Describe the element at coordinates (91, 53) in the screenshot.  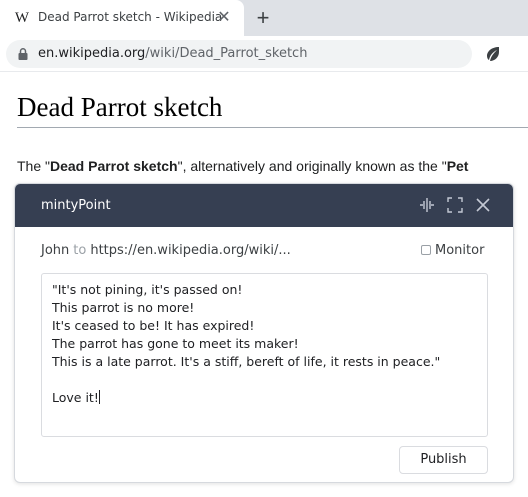
I see `url-host: en.wikipedia.org` at that location.